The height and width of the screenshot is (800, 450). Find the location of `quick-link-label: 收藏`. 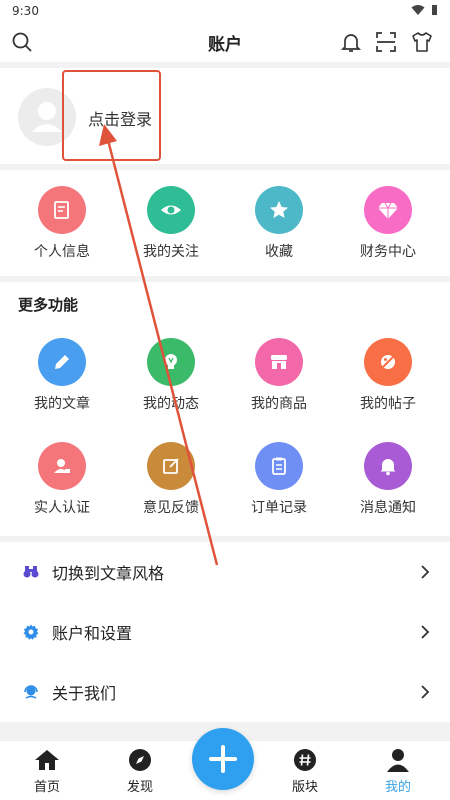

quick-link-label: 收藏 is located at coordinates (279, 252).